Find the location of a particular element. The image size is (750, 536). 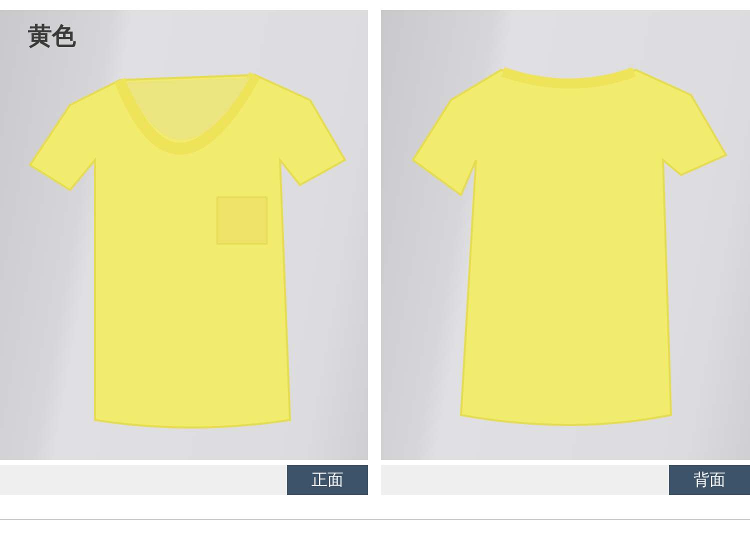

view-caption: 正面 is located at coordinates (327, 480).